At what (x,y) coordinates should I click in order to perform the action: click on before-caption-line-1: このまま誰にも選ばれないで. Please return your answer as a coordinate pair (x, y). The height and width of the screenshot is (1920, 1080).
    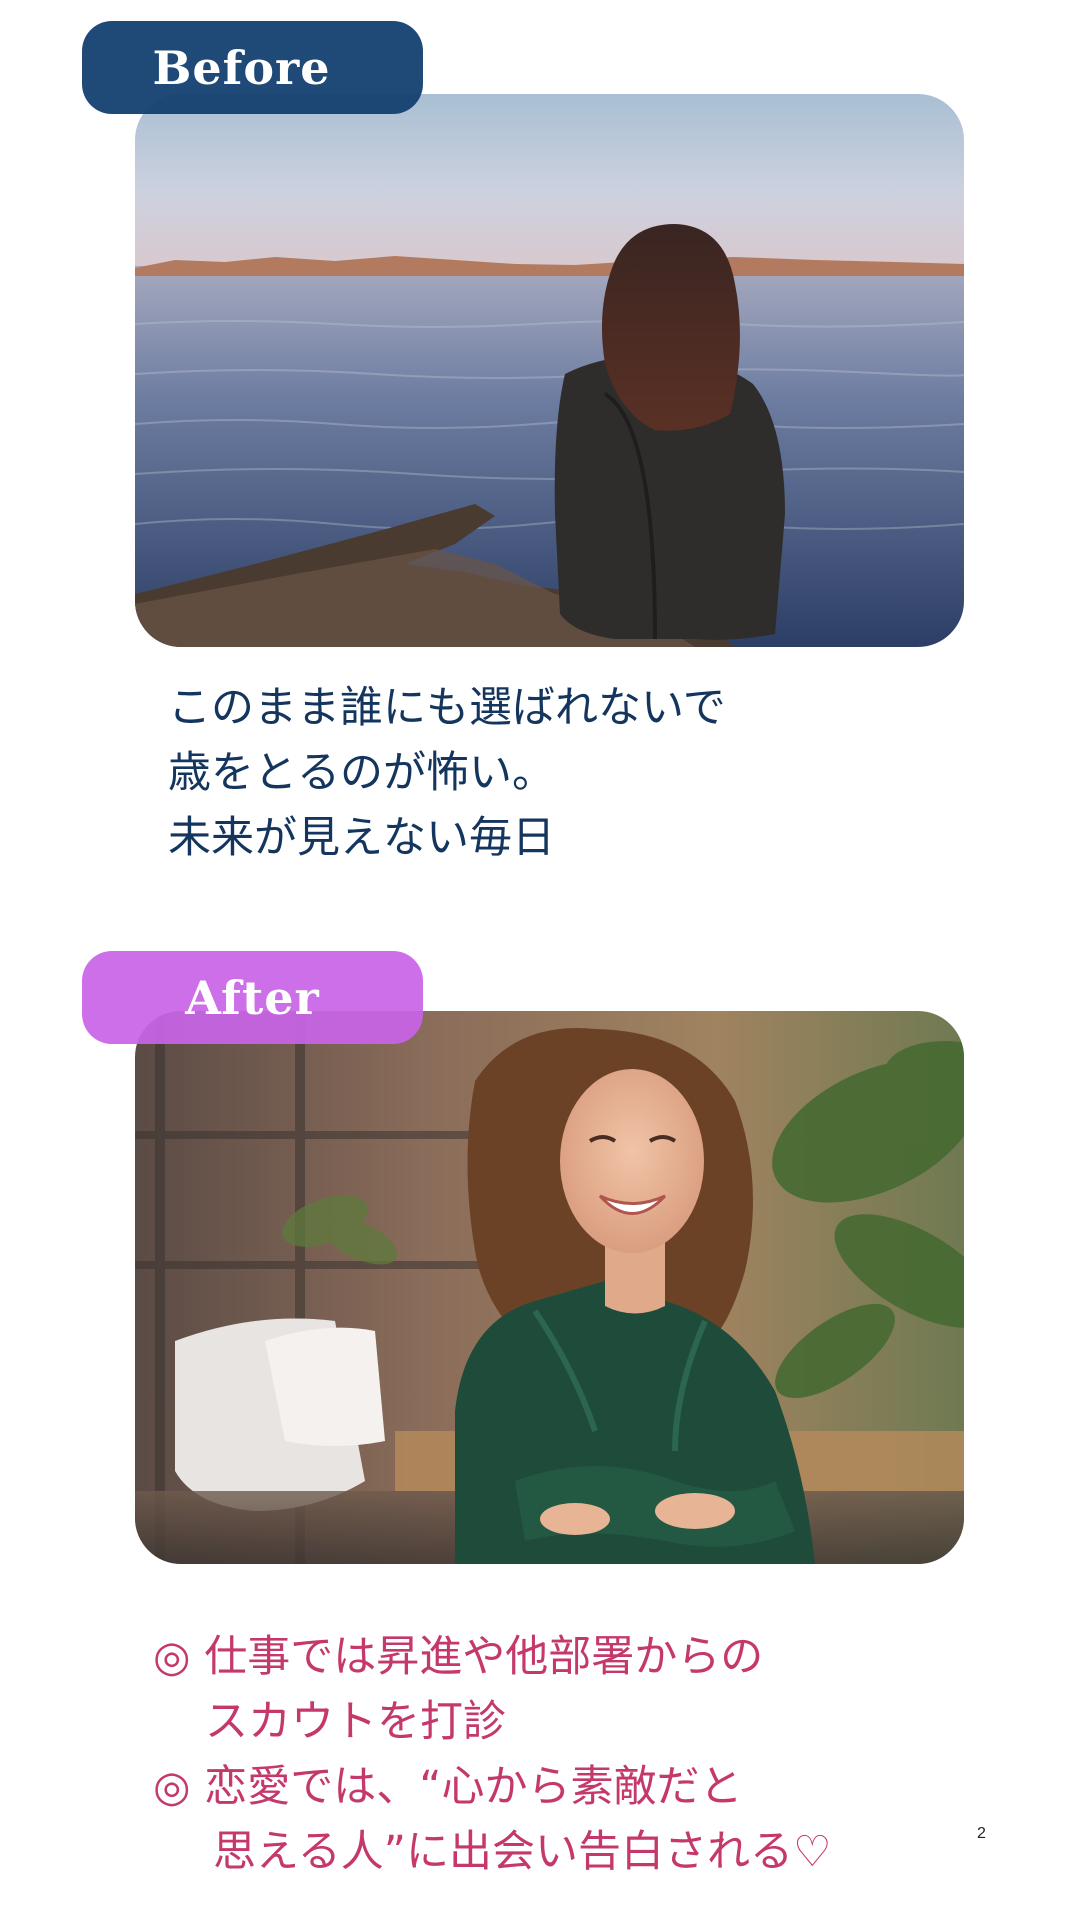
    Looking at the image, I should click on (447, 708).